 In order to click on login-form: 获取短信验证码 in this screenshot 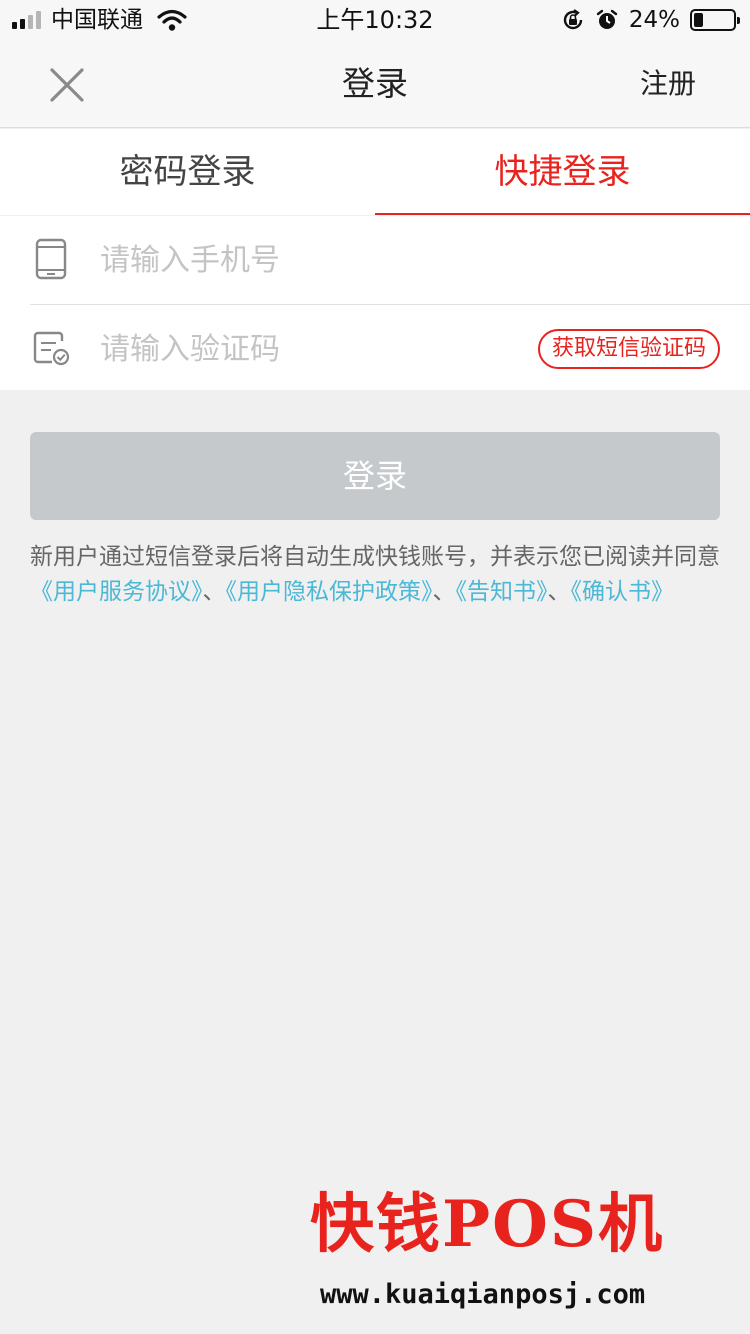, I will do `click(375, 303)`.